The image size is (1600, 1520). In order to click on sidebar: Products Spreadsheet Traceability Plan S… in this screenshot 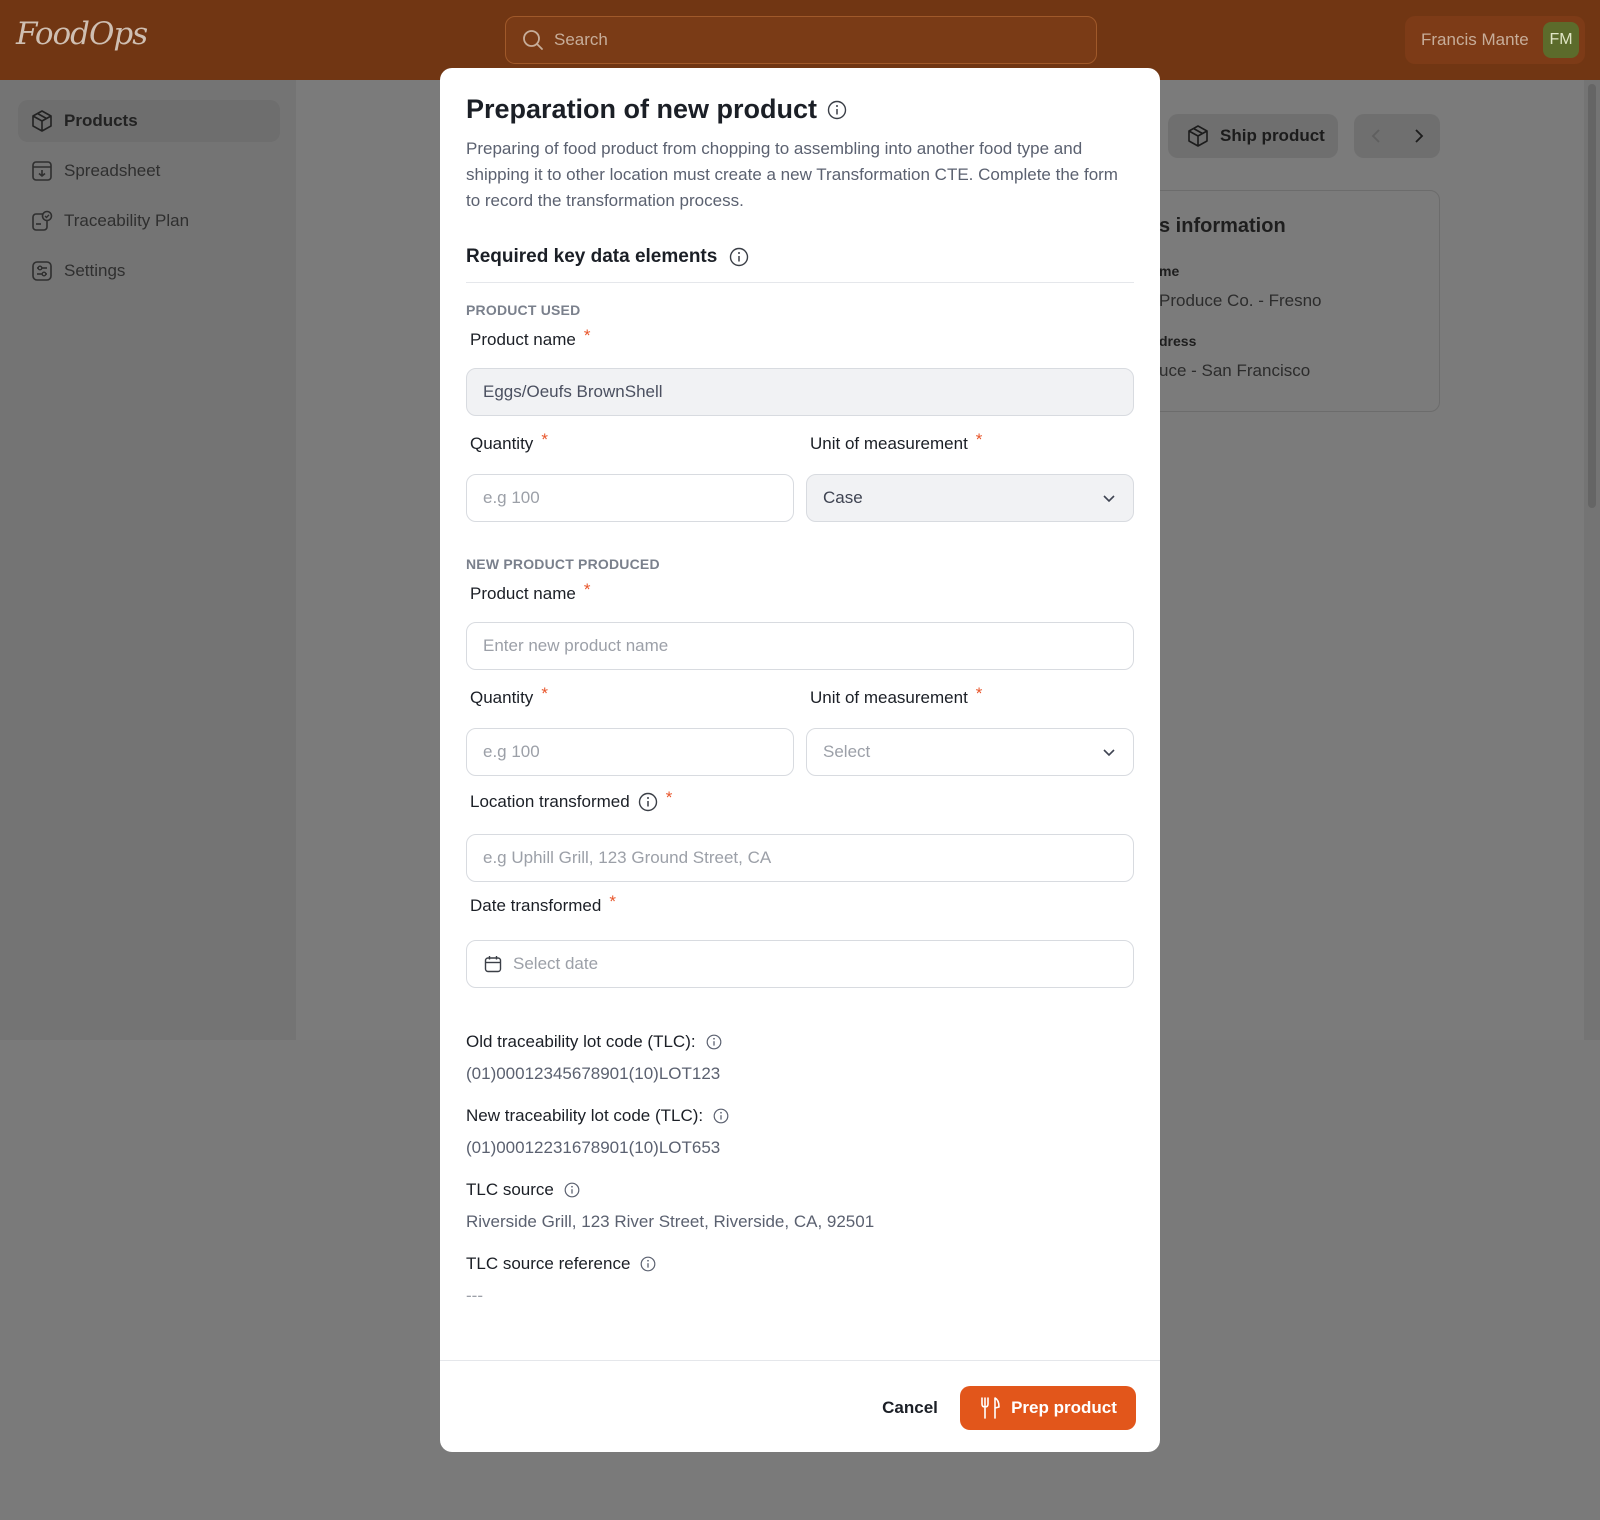, I will do `click(148, 560)`.